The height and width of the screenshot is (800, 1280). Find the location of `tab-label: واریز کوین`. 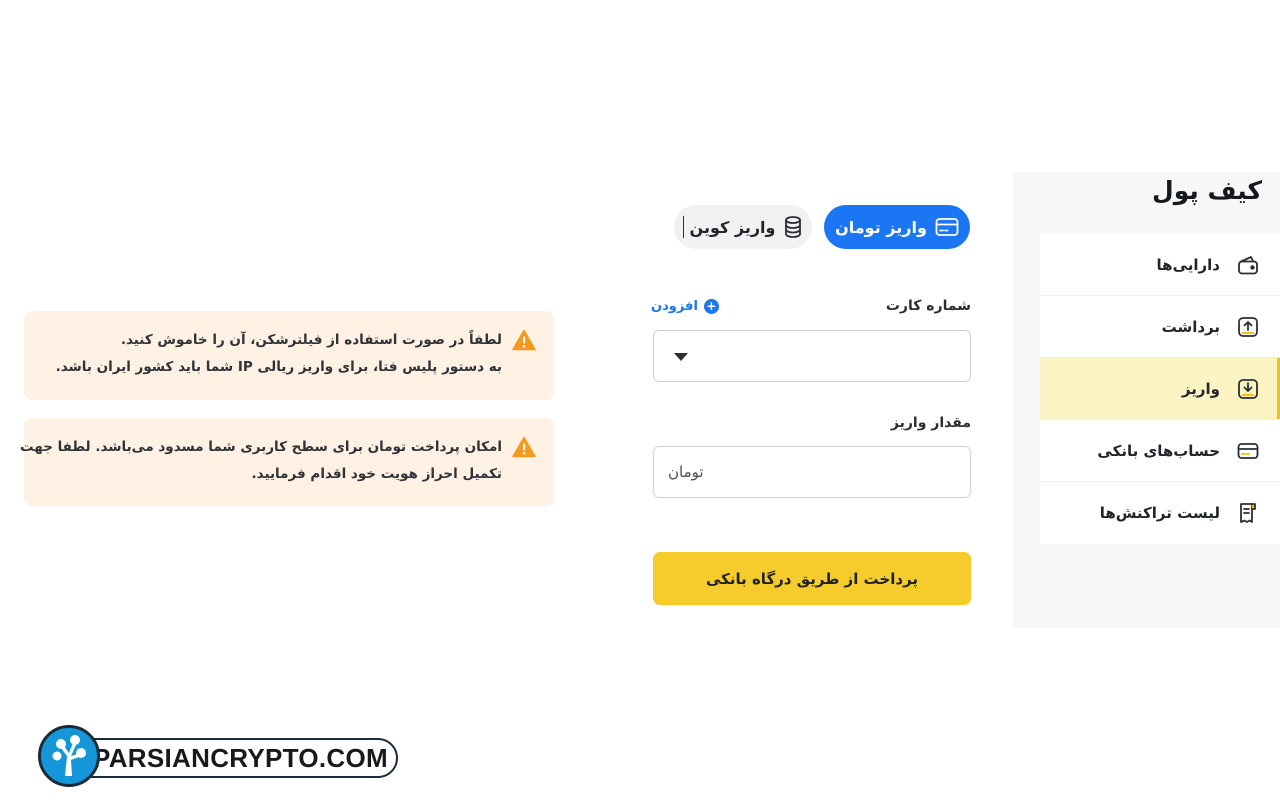

tab-label: واریز کوین is located at coordinates (732, 227).